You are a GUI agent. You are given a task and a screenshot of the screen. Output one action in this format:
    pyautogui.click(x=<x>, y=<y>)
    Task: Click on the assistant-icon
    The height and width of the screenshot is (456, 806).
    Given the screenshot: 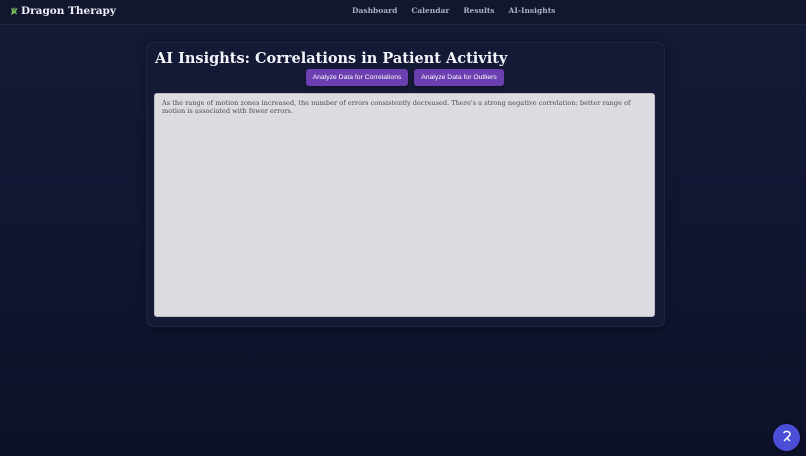 What is the action you would take?
    pyautogui.click(x=787, y=437)
    